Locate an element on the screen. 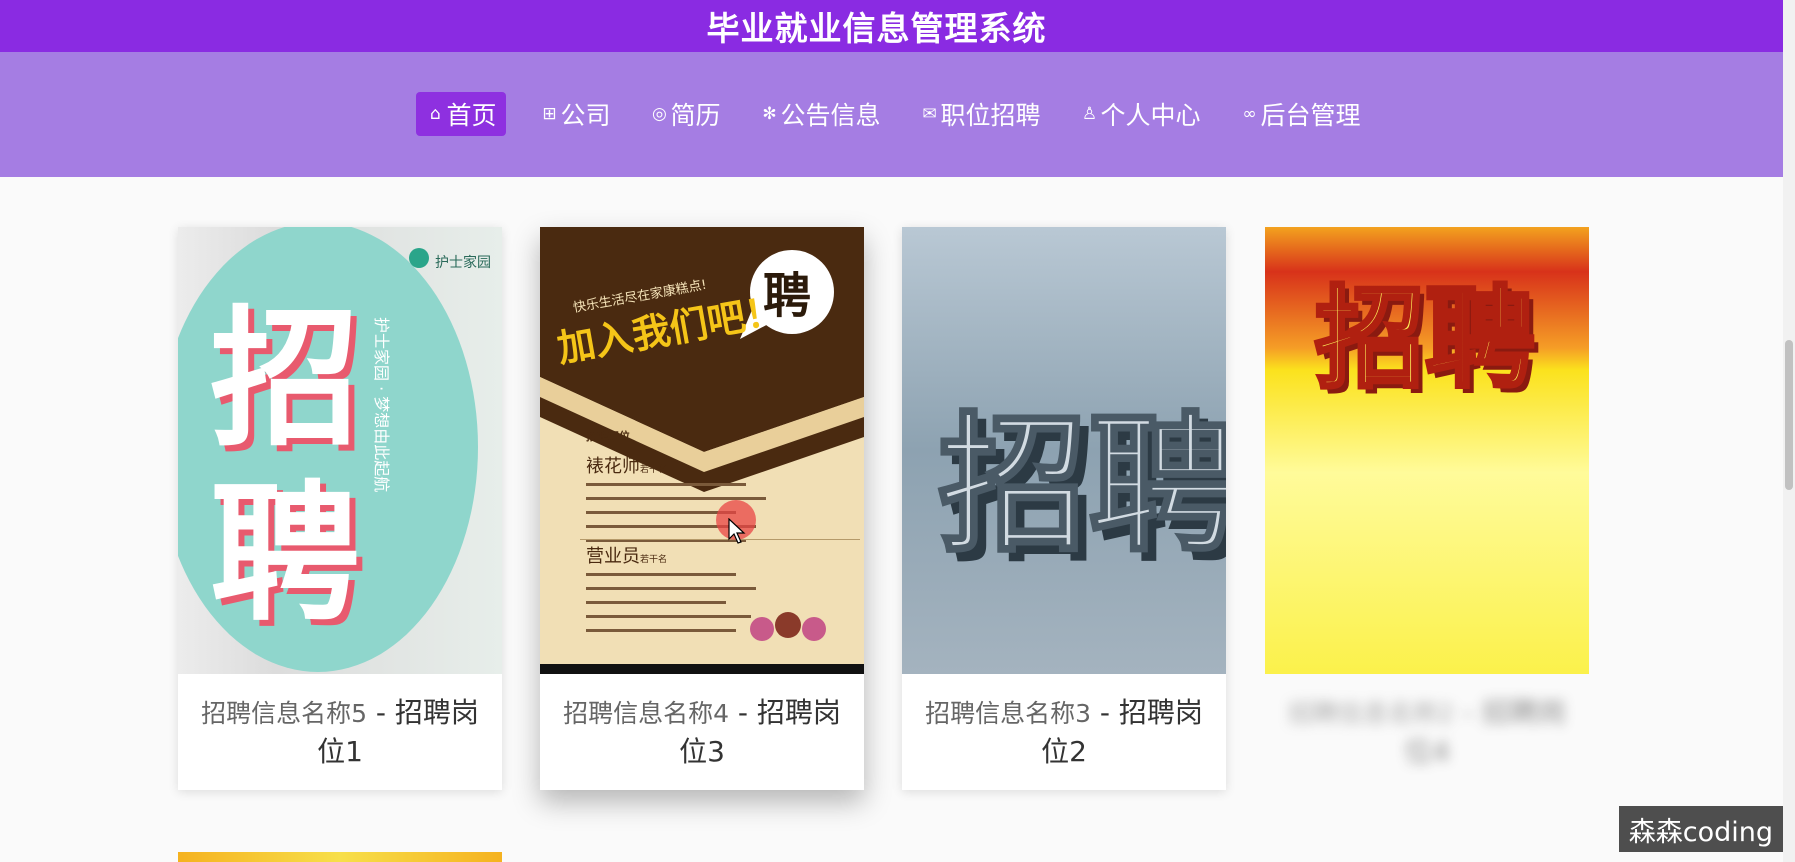 The height and width of the screenshot is (862, 1795). poster-1-graphic: 护士家园 招 招 聘 聘 护士家园 · 梦想由此起航 is located at coordinates (334, 449).